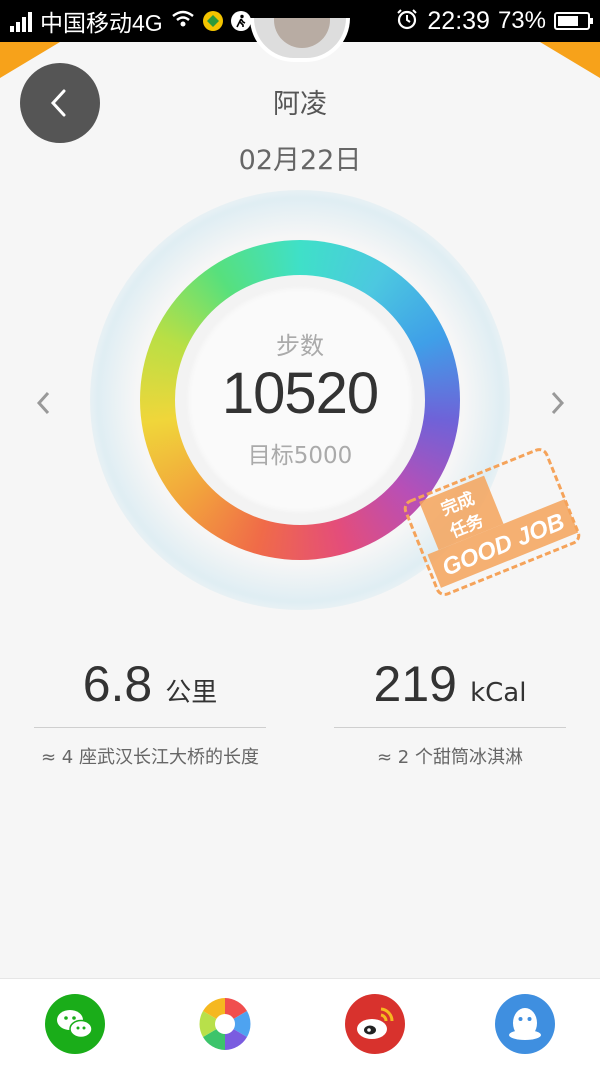  I want to click on battery-fill, so click(568, 21).